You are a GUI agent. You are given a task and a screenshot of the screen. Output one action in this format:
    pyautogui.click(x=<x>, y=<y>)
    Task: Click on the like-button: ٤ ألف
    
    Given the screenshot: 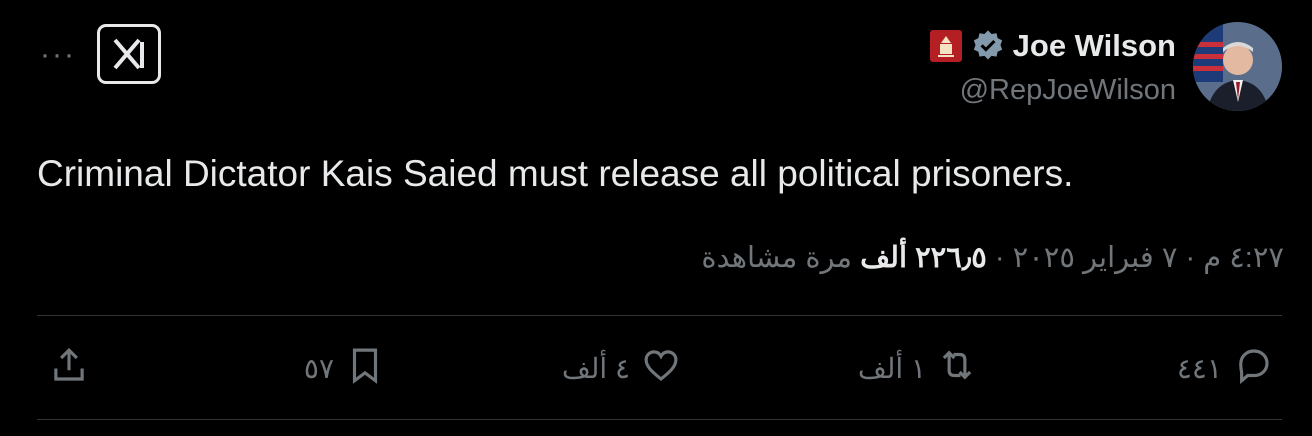 What is the action you would take?
    pyautogui.click(x=622, y=368)
    